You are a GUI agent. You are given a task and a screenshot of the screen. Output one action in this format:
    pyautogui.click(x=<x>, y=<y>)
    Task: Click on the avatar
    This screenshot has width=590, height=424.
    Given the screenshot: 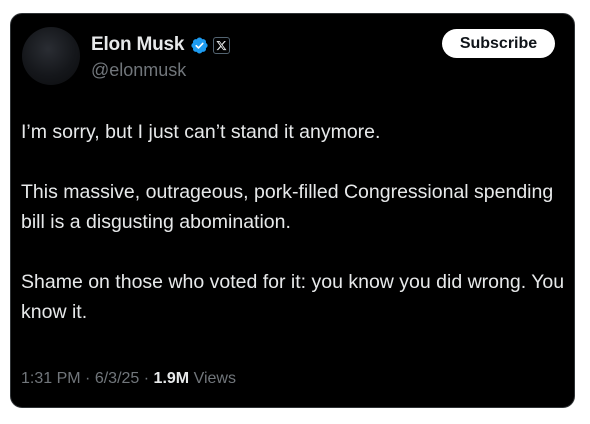 What is the action you would take?
    pyautogui.click(x=51, y=56)
    